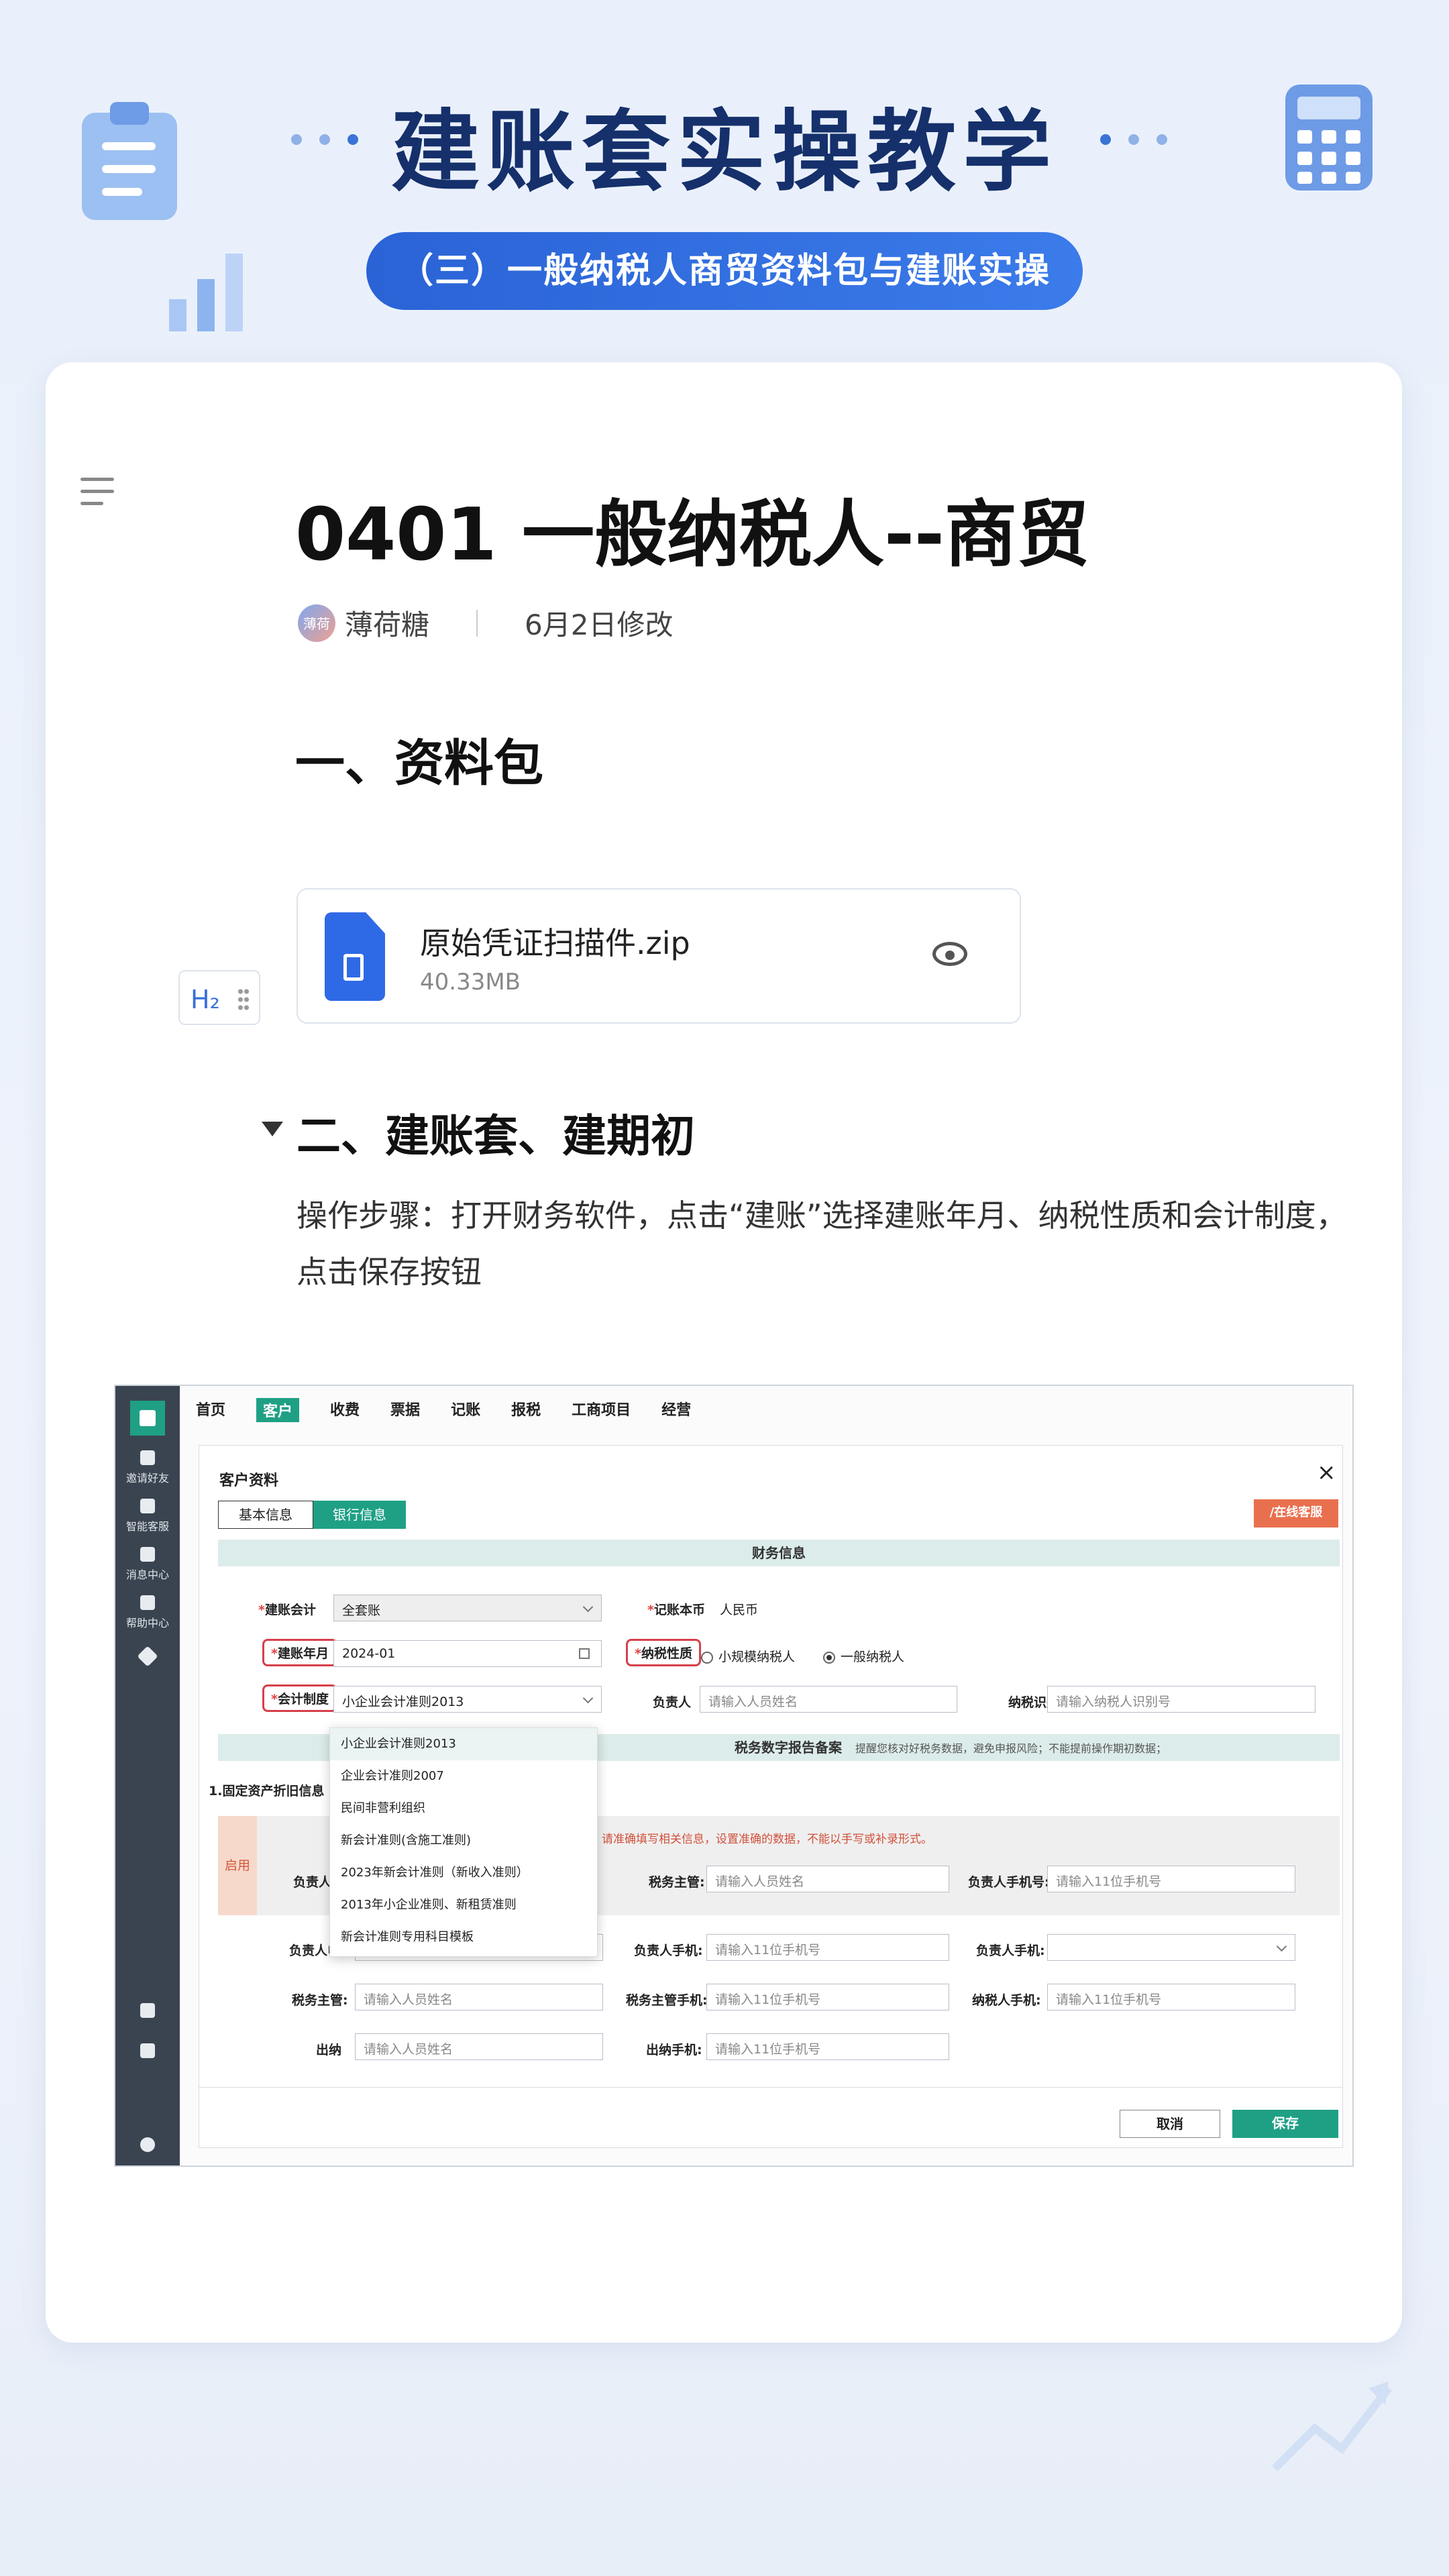 The width and height of the screenshot is (1449, 2576). What do you see at coordinates (1326, 1472) in the screenshot?
I see `close-icon: ×` at bounding box center [1326, 1472].